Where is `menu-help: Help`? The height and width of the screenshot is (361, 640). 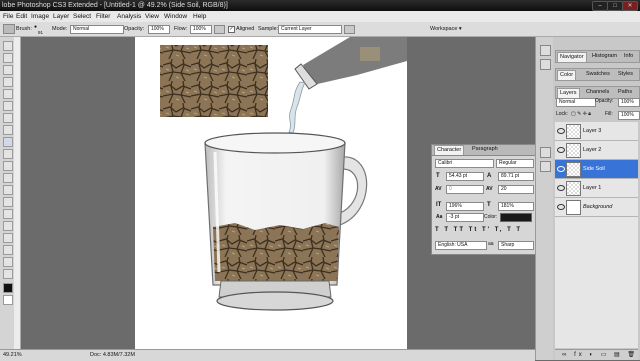 menu-help: Help is located at coordinates (199, 16).